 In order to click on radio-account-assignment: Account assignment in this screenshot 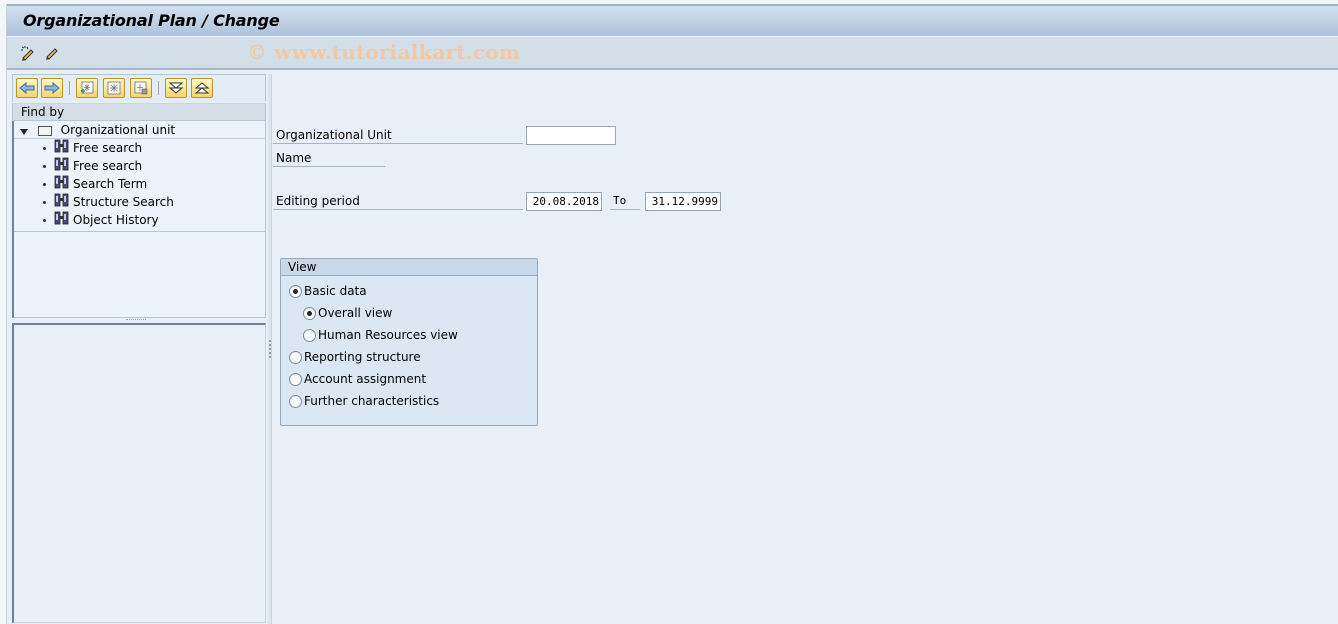, I will do `click(357, 379)`.